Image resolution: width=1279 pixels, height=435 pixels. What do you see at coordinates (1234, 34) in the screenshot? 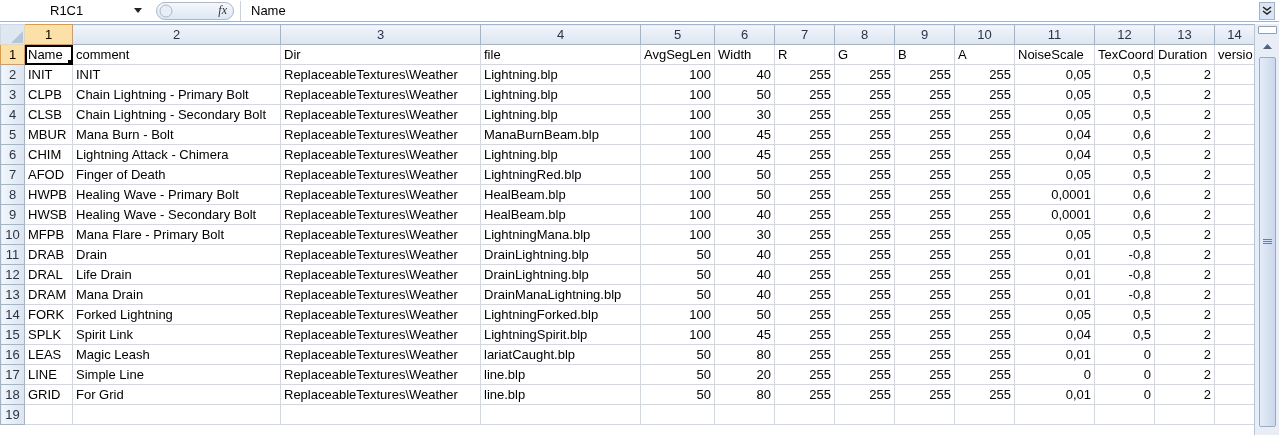
I see `column-header: 14` at bounding box center [1234, 34].